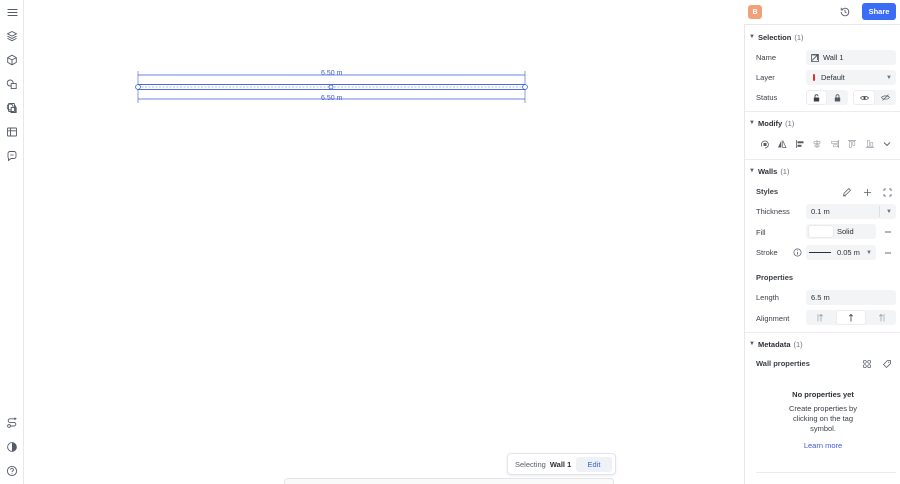 This screenshot has width=900, height=484. I want to click on walls-section-header: ▼ Walls (1), so click(822, 171).